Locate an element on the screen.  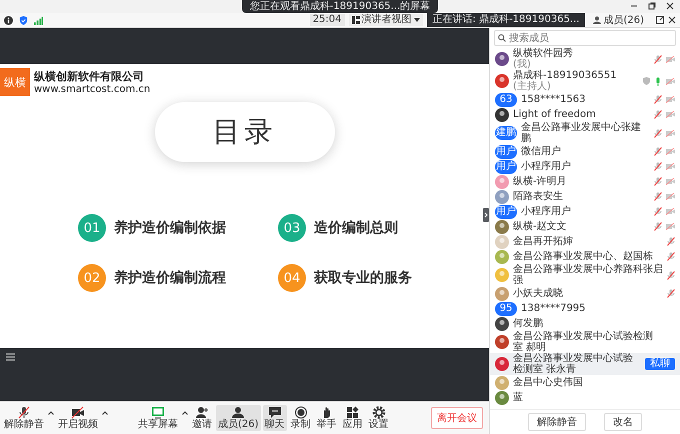
member-row: 金昌再开拓婶 is located at coordinates (585, 241).